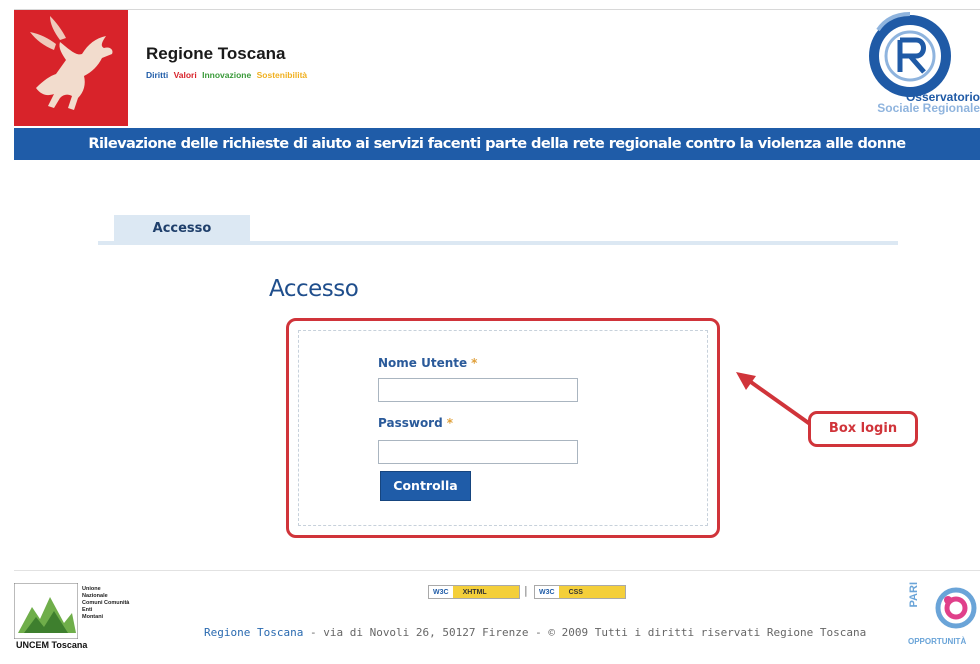  Describe the element at coordinates (216, 53) in the screenshot. I see `brand-title: Regione Toscana` at that location.